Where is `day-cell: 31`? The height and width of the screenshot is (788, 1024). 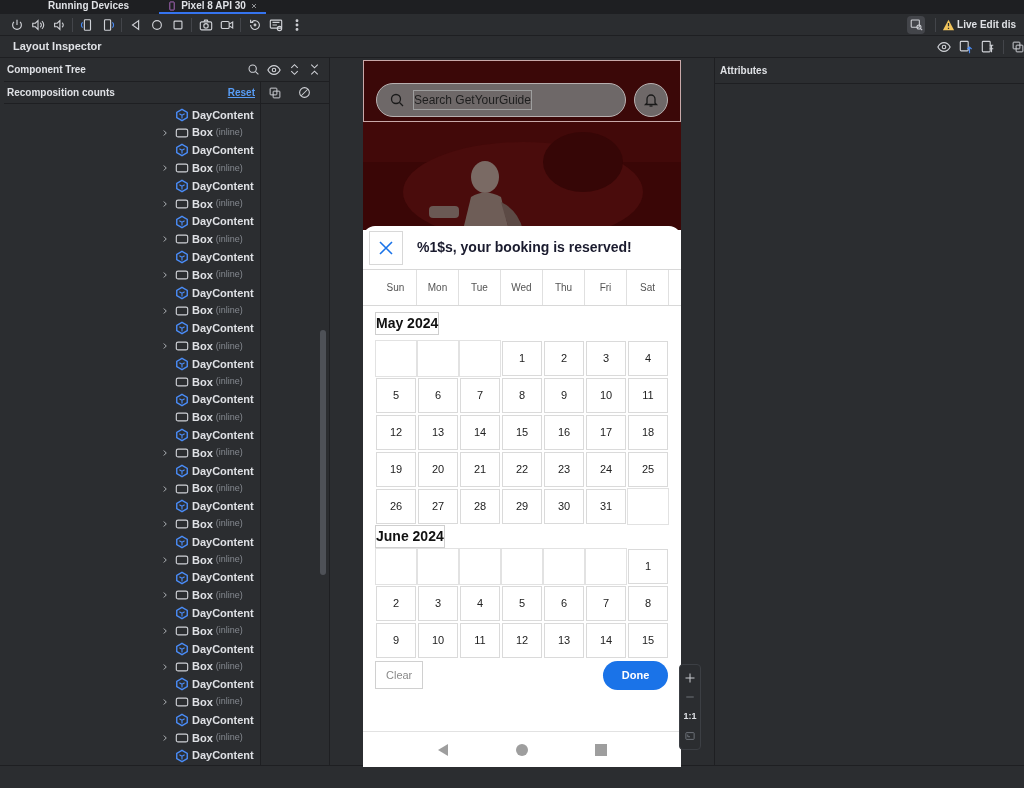 day-cell: 31 is located at coordinates (606, 506).